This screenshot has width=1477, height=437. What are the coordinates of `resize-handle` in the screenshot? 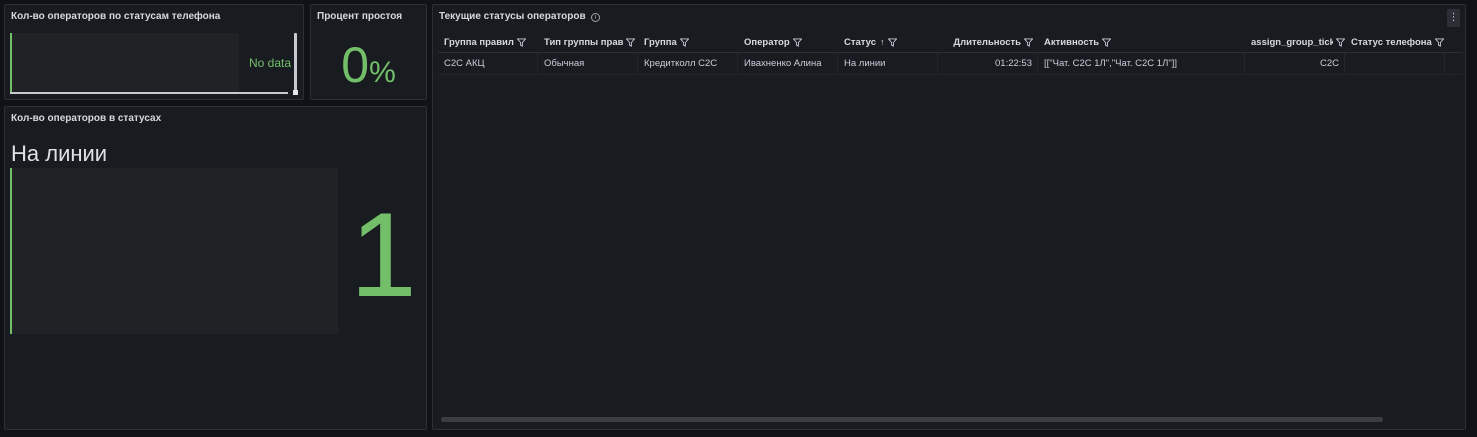 It's located at (295, 92).